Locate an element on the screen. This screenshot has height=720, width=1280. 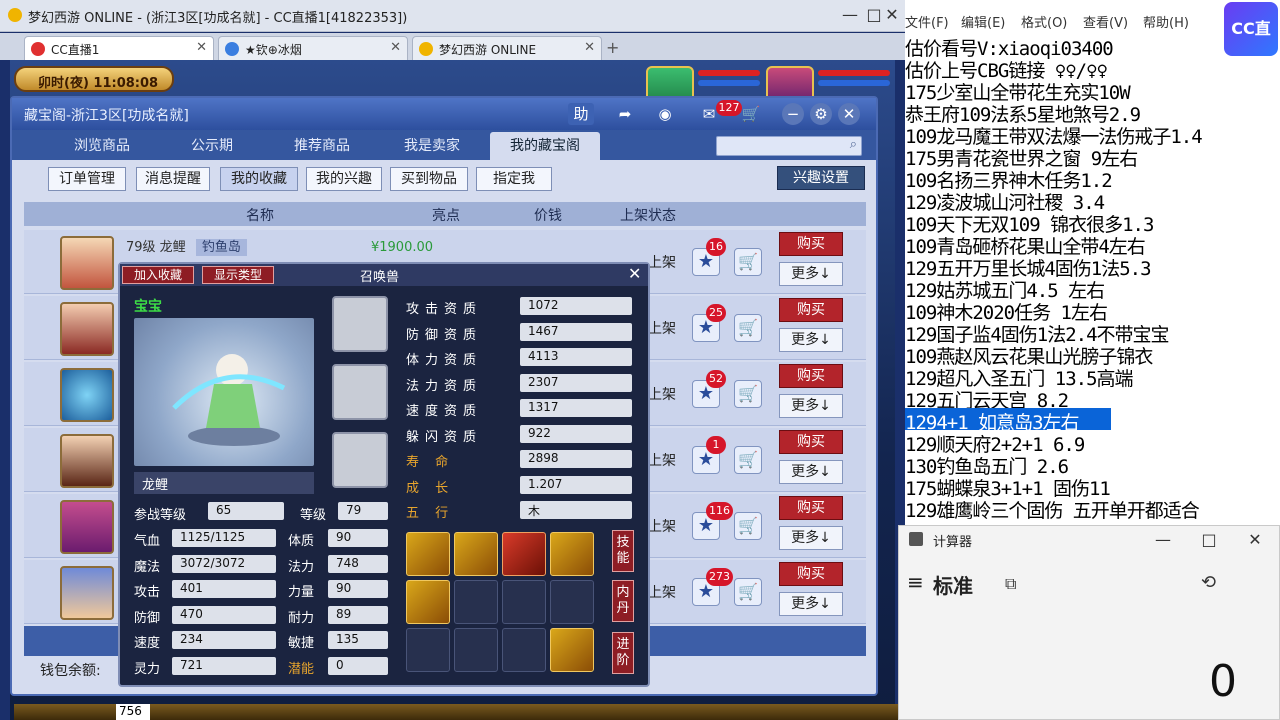
text-line: 130钓鱼岛五门 2.6 is located at coordinates (1092, 465).